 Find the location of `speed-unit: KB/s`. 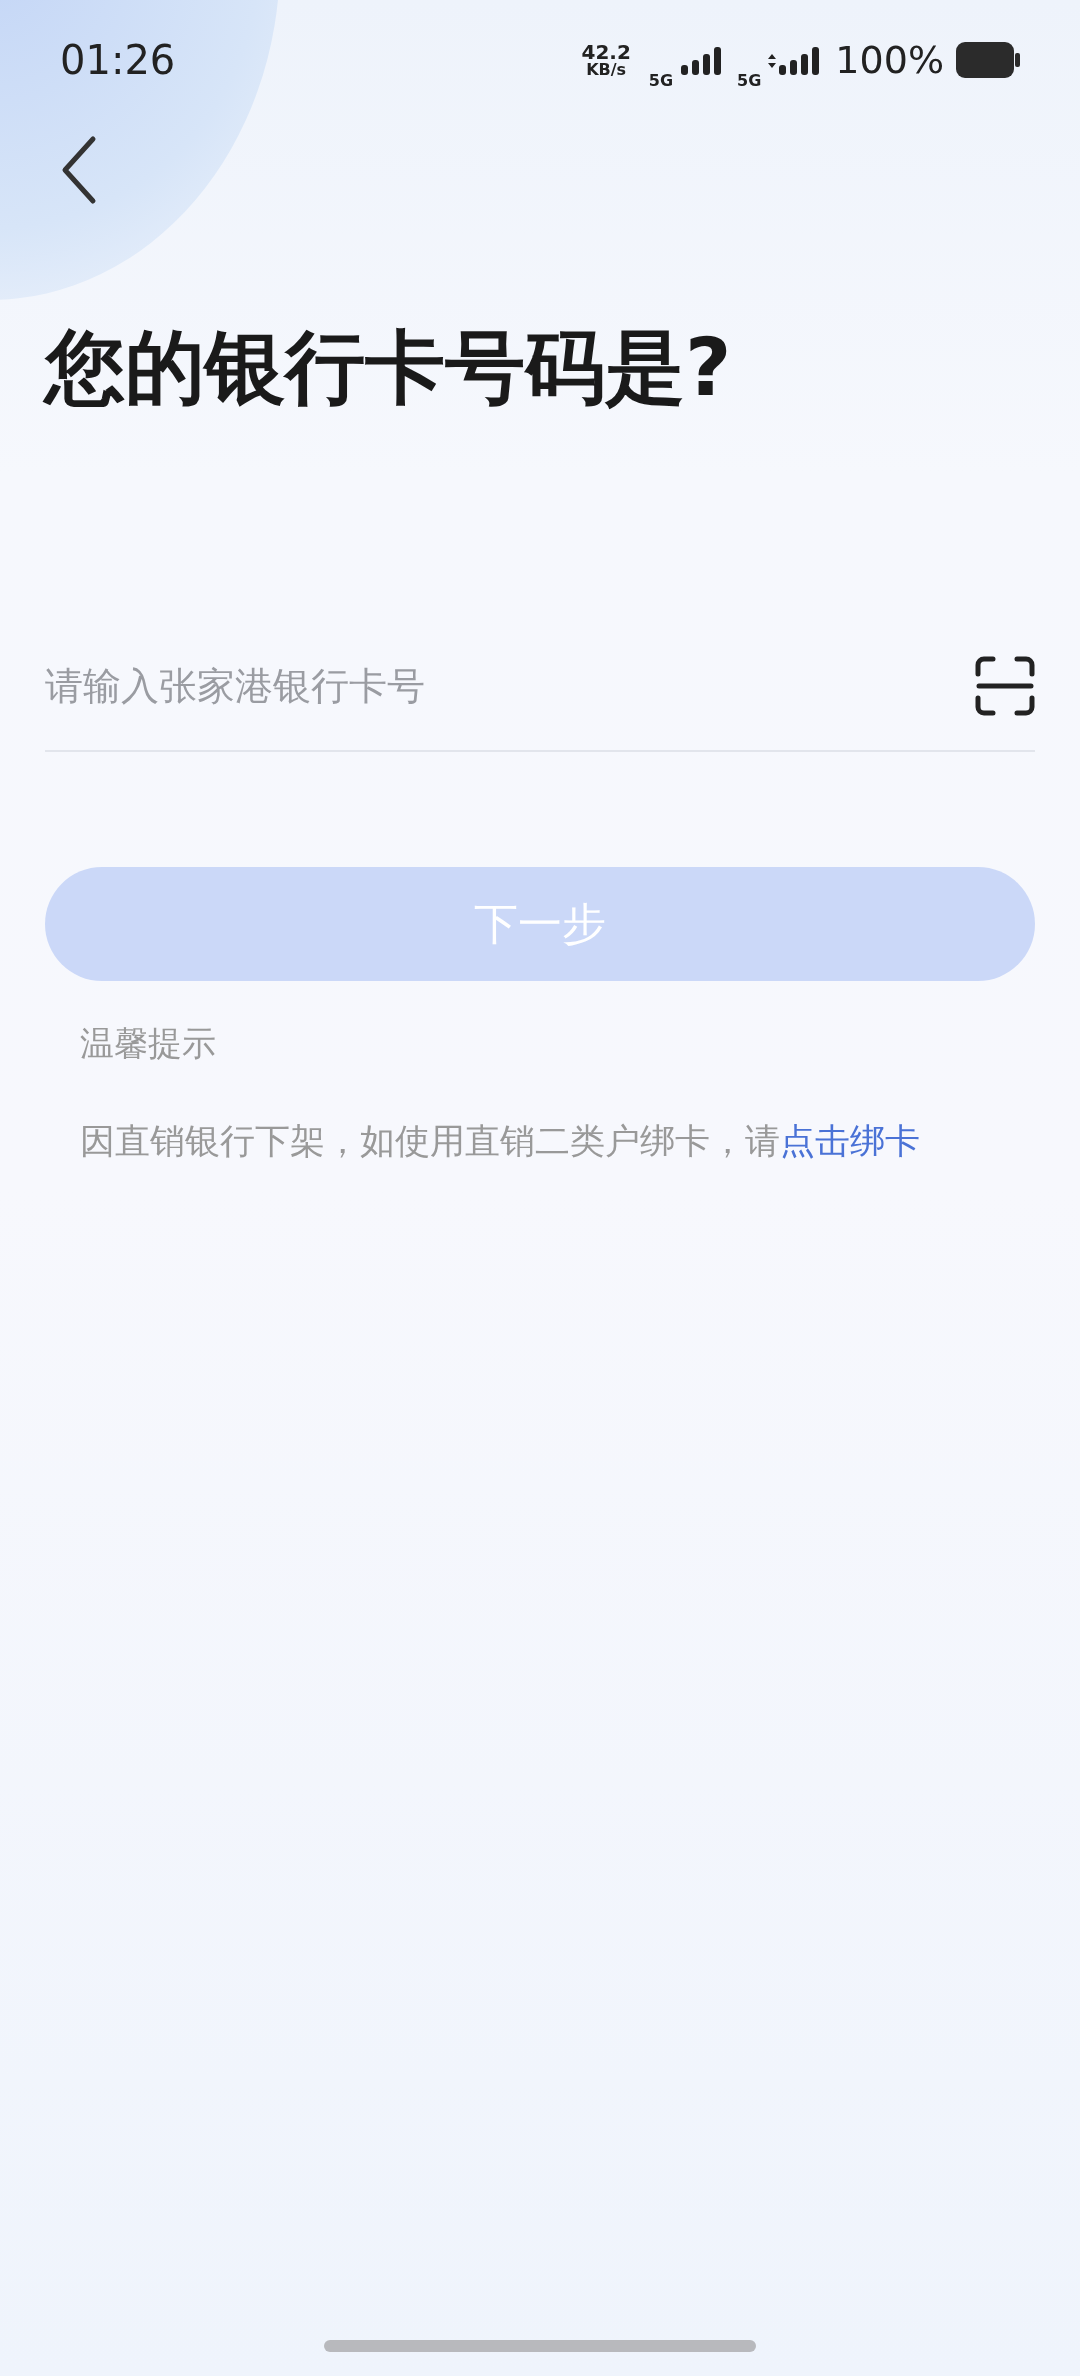

speed-unit: KB/s is located at coordinates (606, 70).